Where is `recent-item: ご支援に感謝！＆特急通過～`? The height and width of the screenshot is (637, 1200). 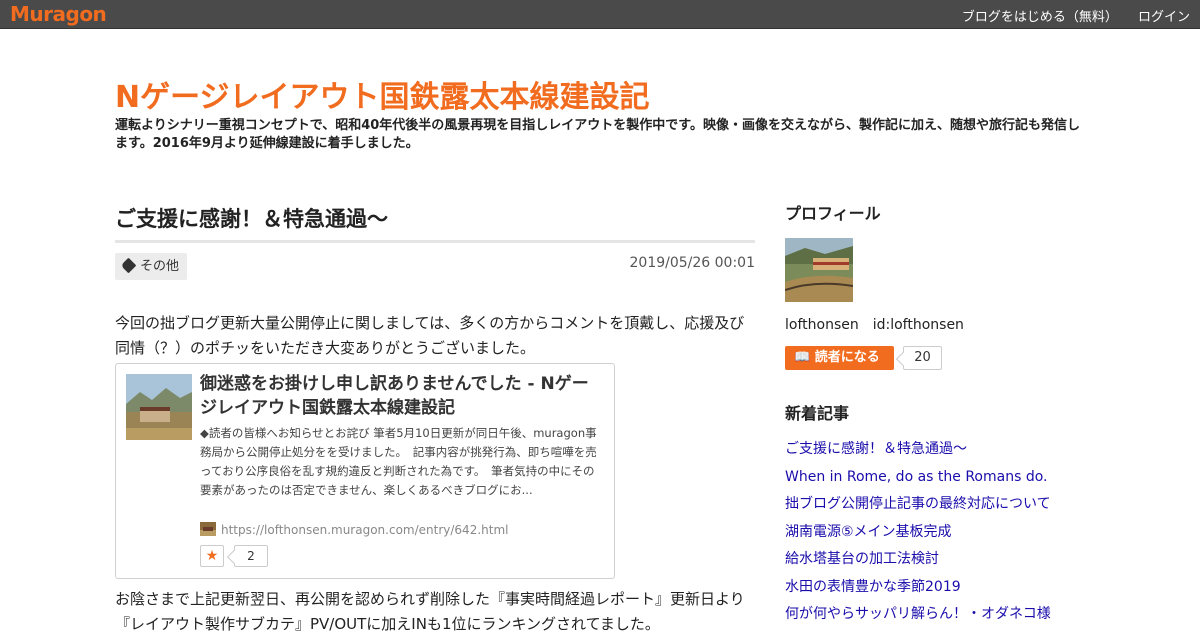 recent-item: ご支援に感謝！＆特急通過～ is located at coordinates (935, 450).